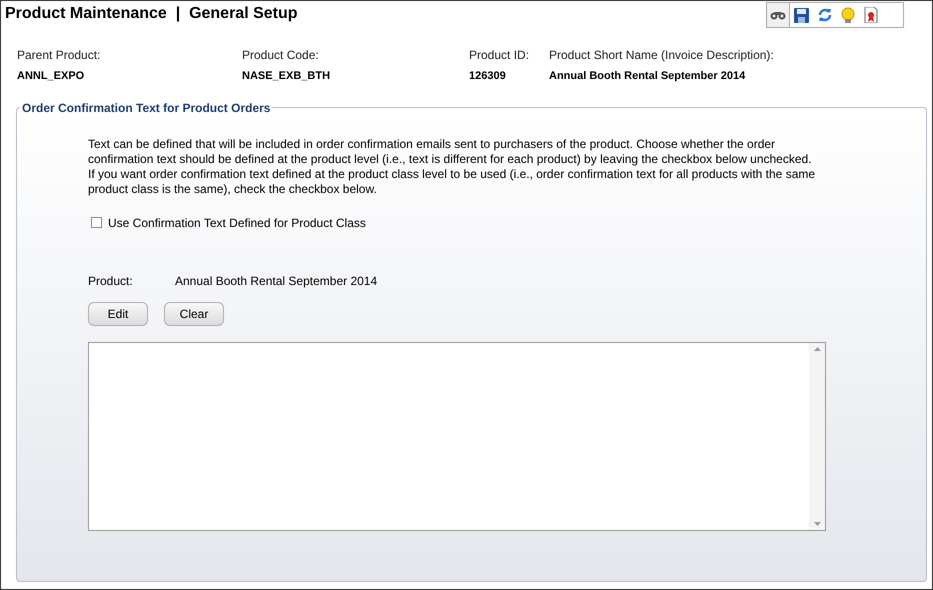 The height and width of the screenshot is (590, 933). What do you see at coordinates (51, 76) in the screenshot?
I see `field-value: ANNL_EXPO` at bounding box center [51, 76].